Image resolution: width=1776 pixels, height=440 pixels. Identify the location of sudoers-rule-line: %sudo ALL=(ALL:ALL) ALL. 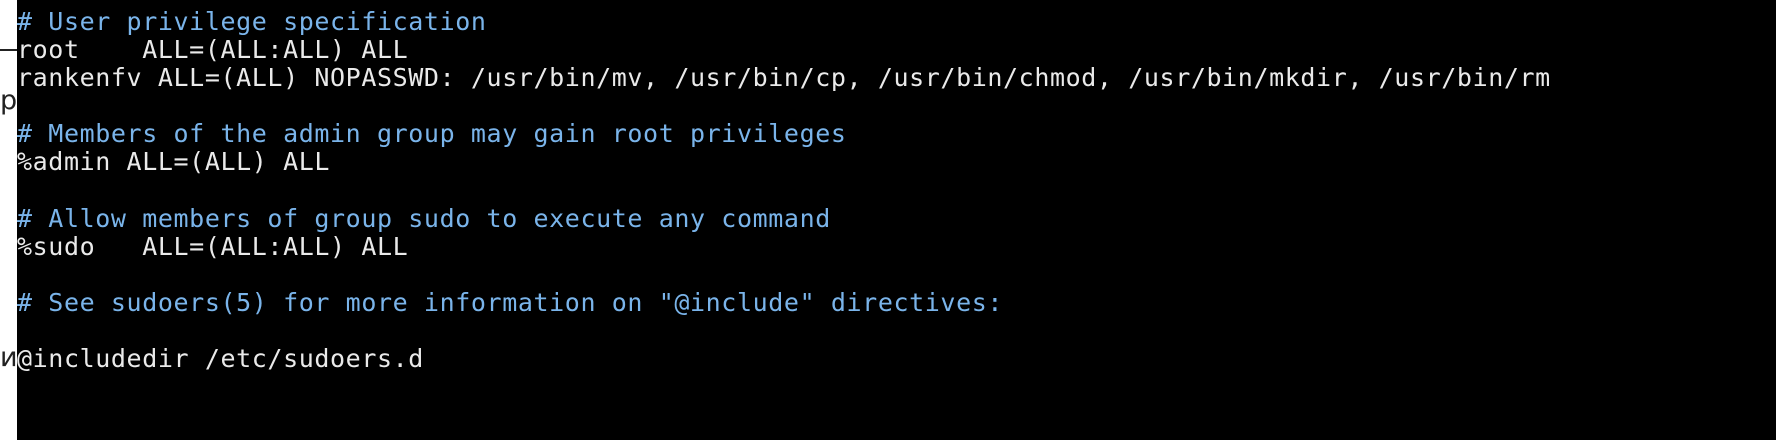
(213, 246).